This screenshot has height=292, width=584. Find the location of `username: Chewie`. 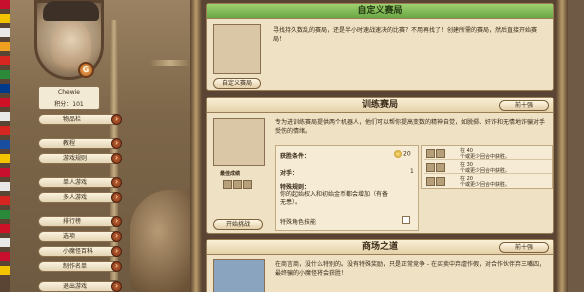

username: Chewie is located at coordinates (69, 92).